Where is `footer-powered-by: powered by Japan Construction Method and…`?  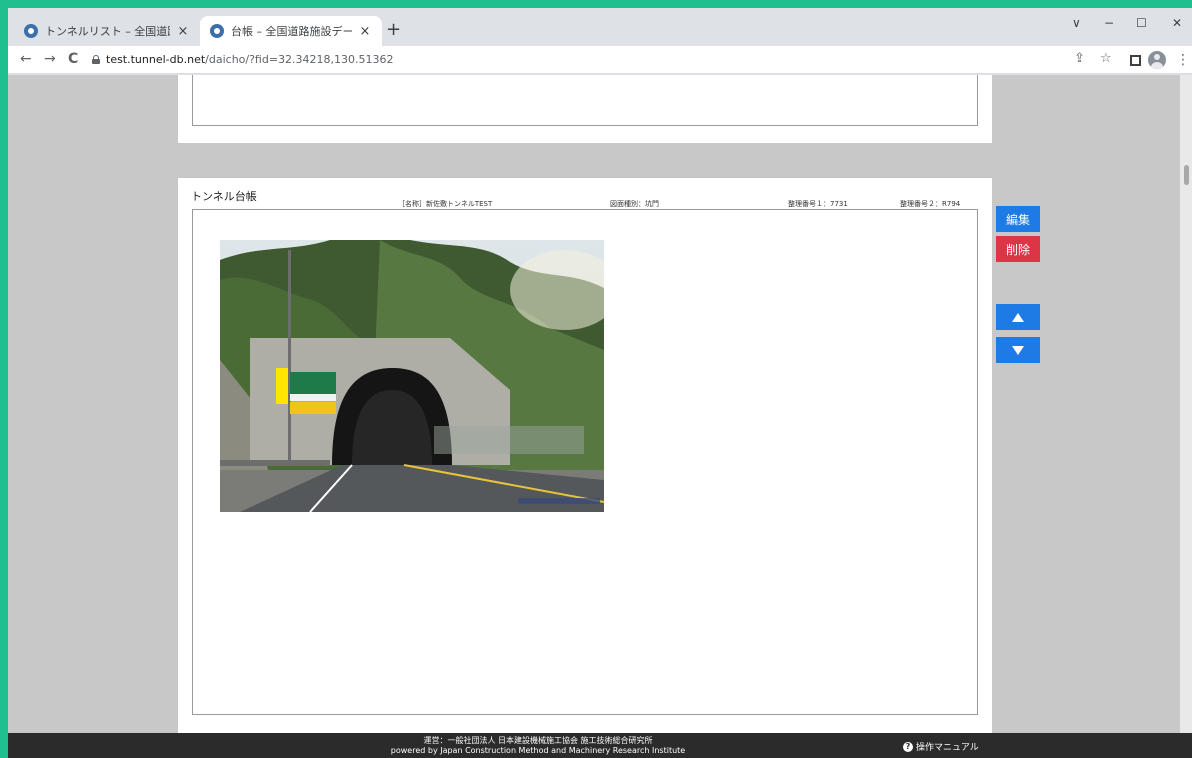
footer-powered-by: powered by Japan Construction Method and… is located at coordinates (538, 750).